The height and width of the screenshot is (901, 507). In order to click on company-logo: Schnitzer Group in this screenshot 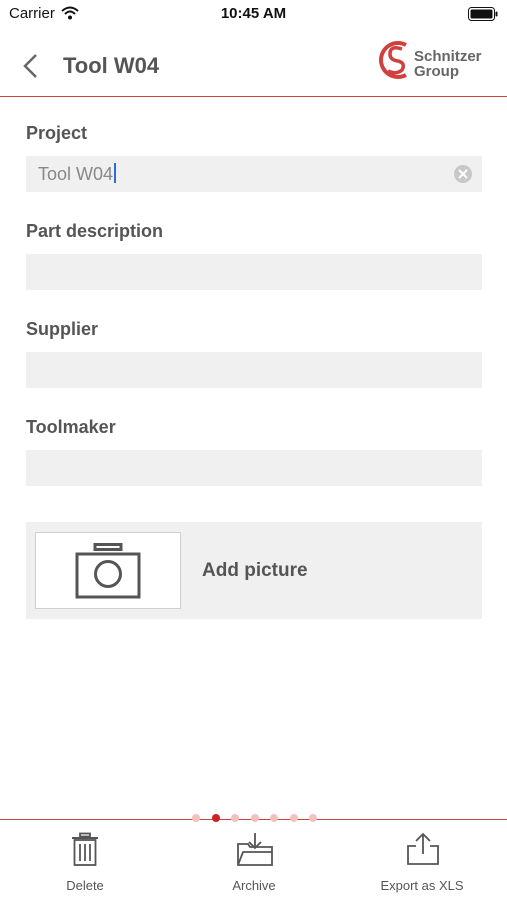, I will do `click(431, 60)`.